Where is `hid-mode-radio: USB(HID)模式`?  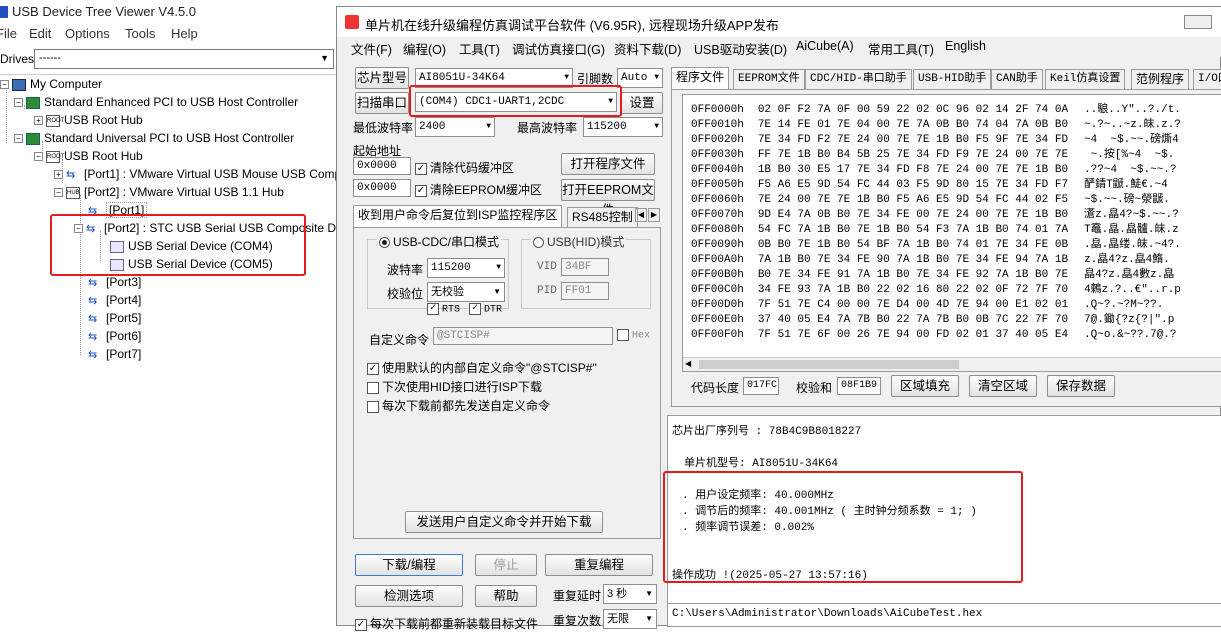 hid-mode-radio: USB(HID)模式 is located at coordinates (579, 241).